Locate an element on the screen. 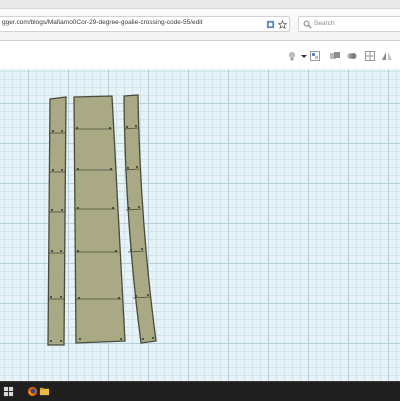 The image size is (400, 401). search-box: Search is located at coordinates (349, 24).